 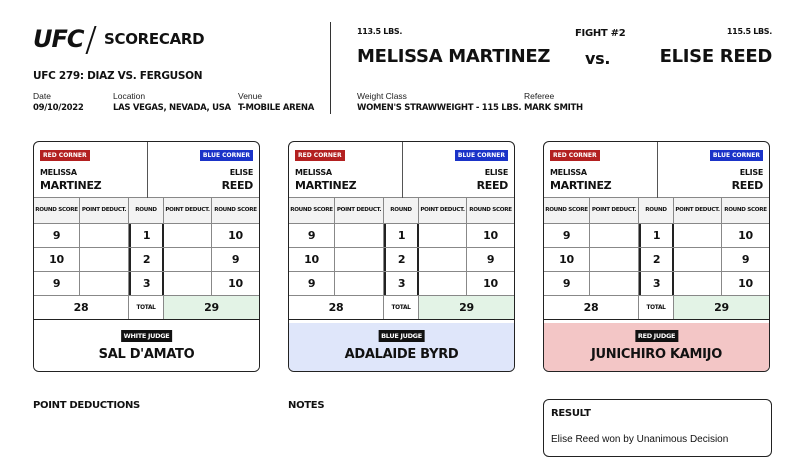 What do you see at coordinates (575, 155) in the screenshot?
I see `red-corner-badge: RED CORNER` at bounding box center [575, 155].